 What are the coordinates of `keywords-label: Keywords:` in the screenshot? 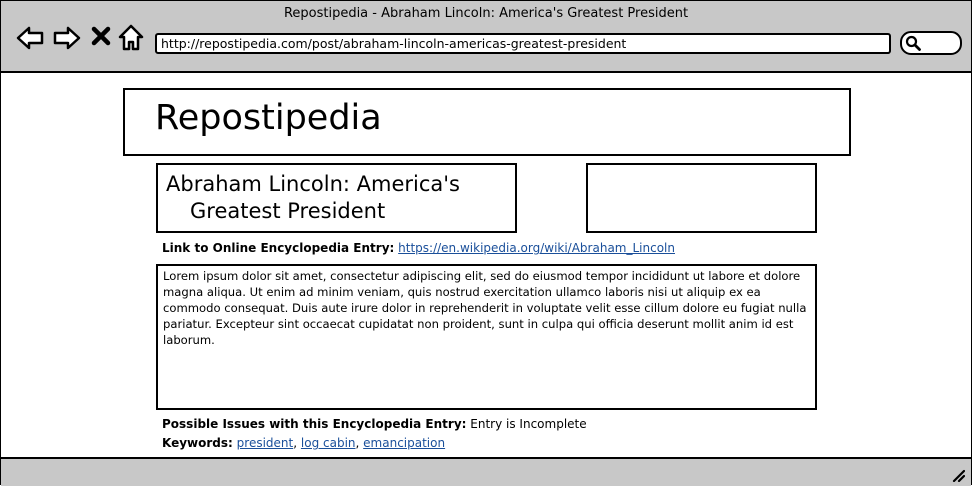 It's located at (197, 443).